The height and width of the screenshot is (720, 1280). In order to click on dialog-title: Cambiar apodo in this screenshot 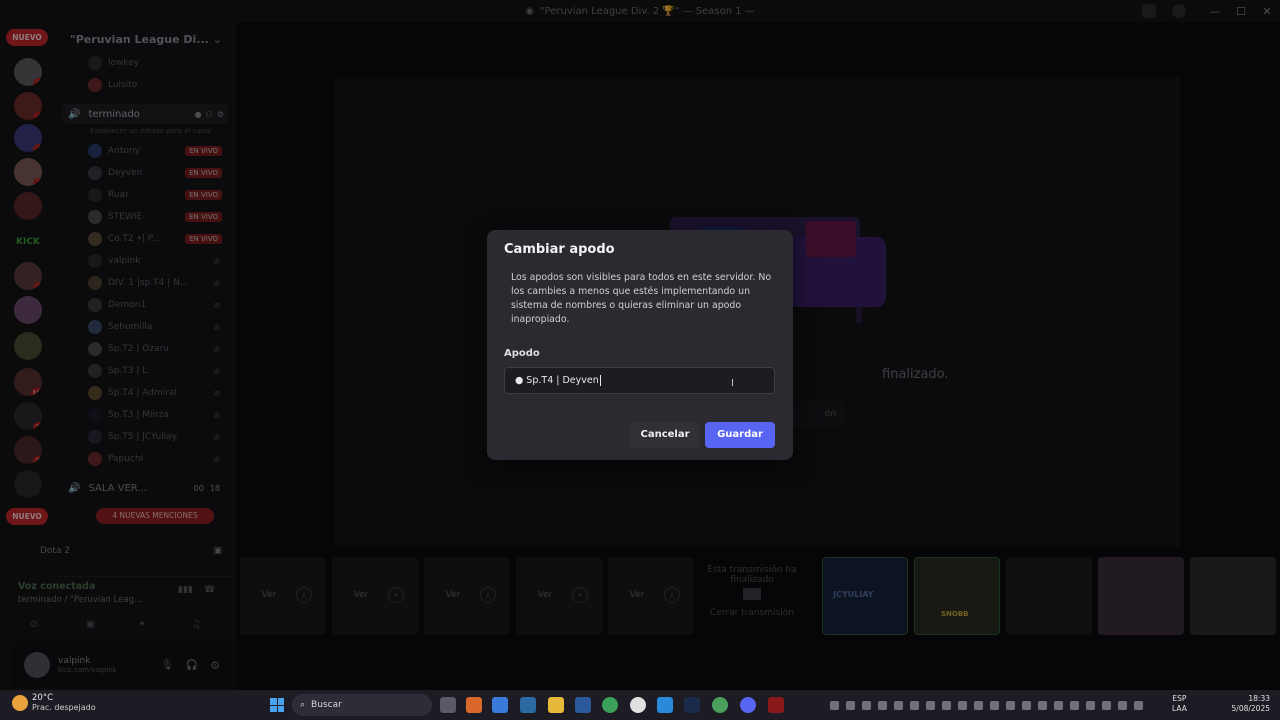, I will do `click(559, 249)`.